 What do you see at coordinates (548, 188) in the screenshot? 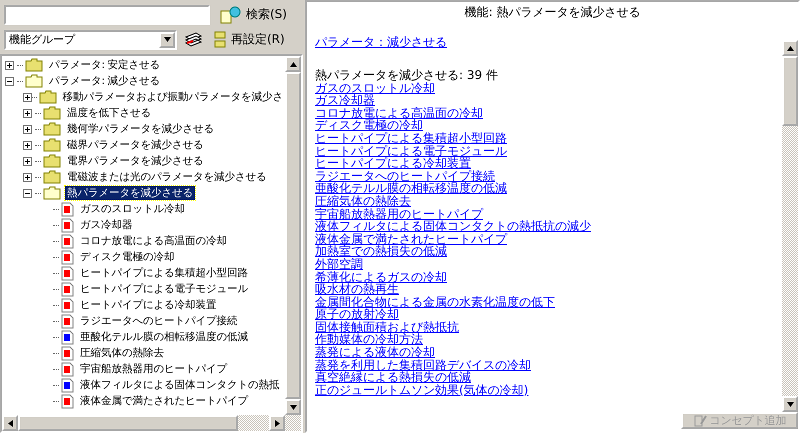
I see `concept-link: 亜酸化テルル膜の相転移温度の低減` at bounding box center [548, 188].